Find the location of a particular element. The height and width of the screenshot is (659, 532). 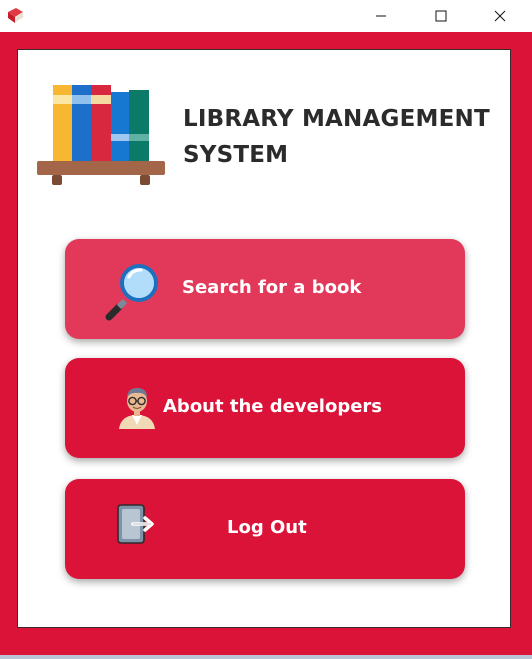

developer-avatar-icon is located at coordinates (137, 408).